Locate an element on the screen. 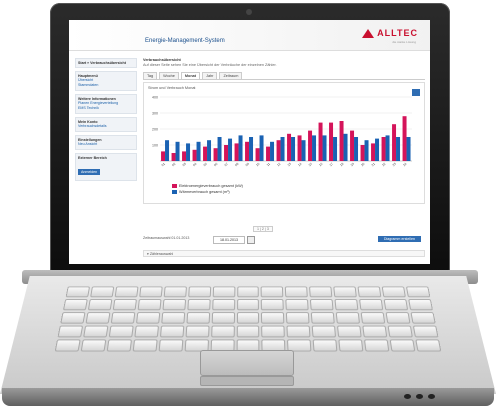 This screenshot has height=410, width=496. sidebar-section: Einstellungen Neu Ansicht is located at coordinates (106, 142).